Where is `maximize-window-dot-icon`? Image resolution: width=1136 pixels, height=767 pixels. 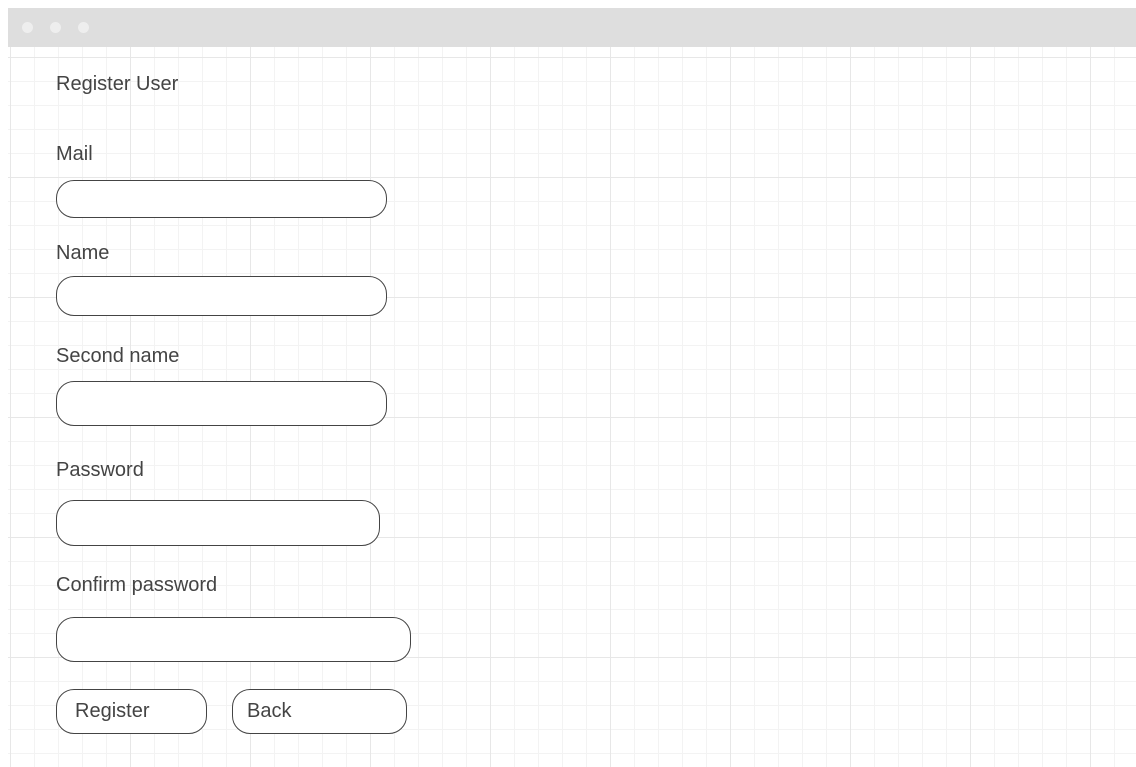 maximize-window-dot-icon is located at coordinates (83, 27).